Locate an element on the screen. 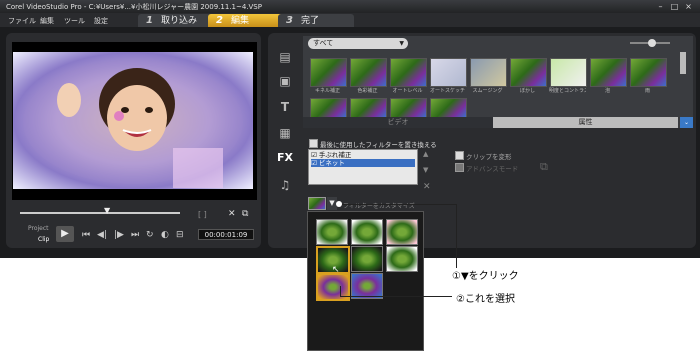 Image resolution: width=700 pixels, height=351 pixels. zoom-slider-knob is located at coordinates (652, 43).